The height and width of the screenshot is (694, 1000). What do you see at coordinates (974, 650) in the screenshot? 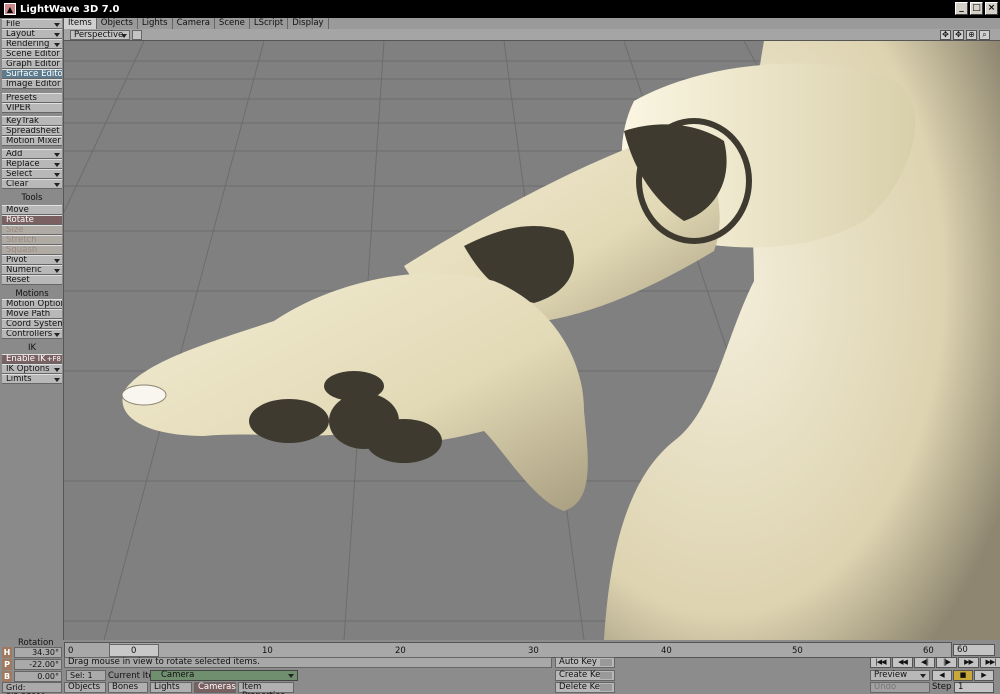
I see `end-frame-field: 60` at bounding box center [974, 650].